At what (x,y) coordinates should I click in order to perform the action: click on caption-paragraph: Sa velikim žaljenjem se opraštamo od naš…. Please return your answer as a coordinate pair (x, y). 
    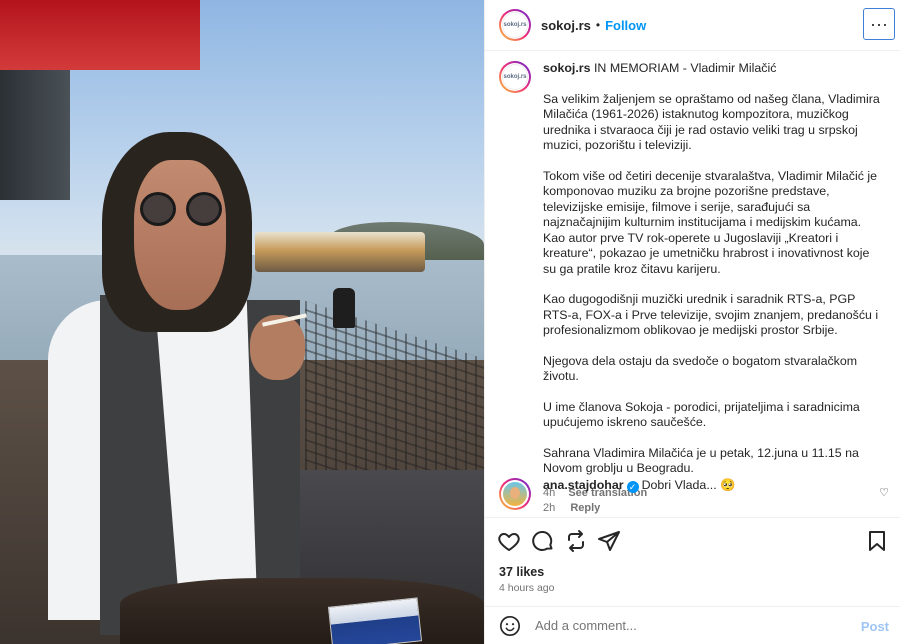
    Looking at the image, I should click on (711, 122).